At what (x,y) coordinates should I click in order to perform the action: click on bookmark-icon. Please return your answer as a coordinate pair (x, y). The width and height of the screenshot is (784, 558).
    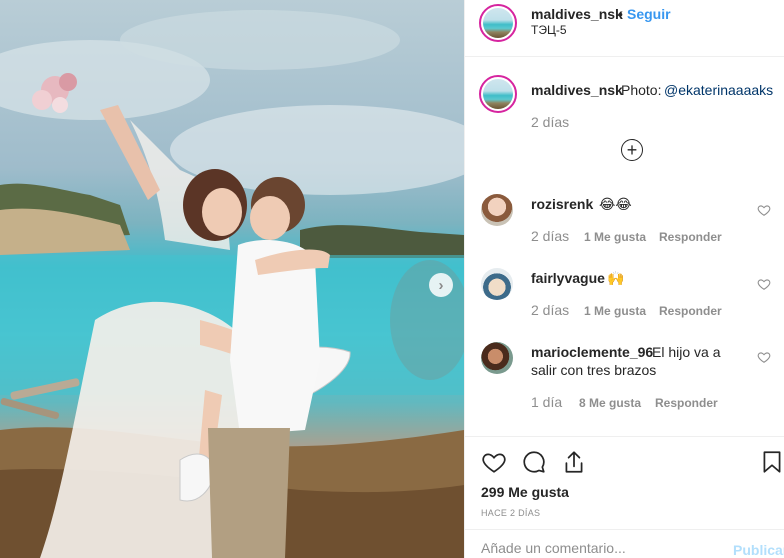
    Looking at the image, I should click on (771, 462).